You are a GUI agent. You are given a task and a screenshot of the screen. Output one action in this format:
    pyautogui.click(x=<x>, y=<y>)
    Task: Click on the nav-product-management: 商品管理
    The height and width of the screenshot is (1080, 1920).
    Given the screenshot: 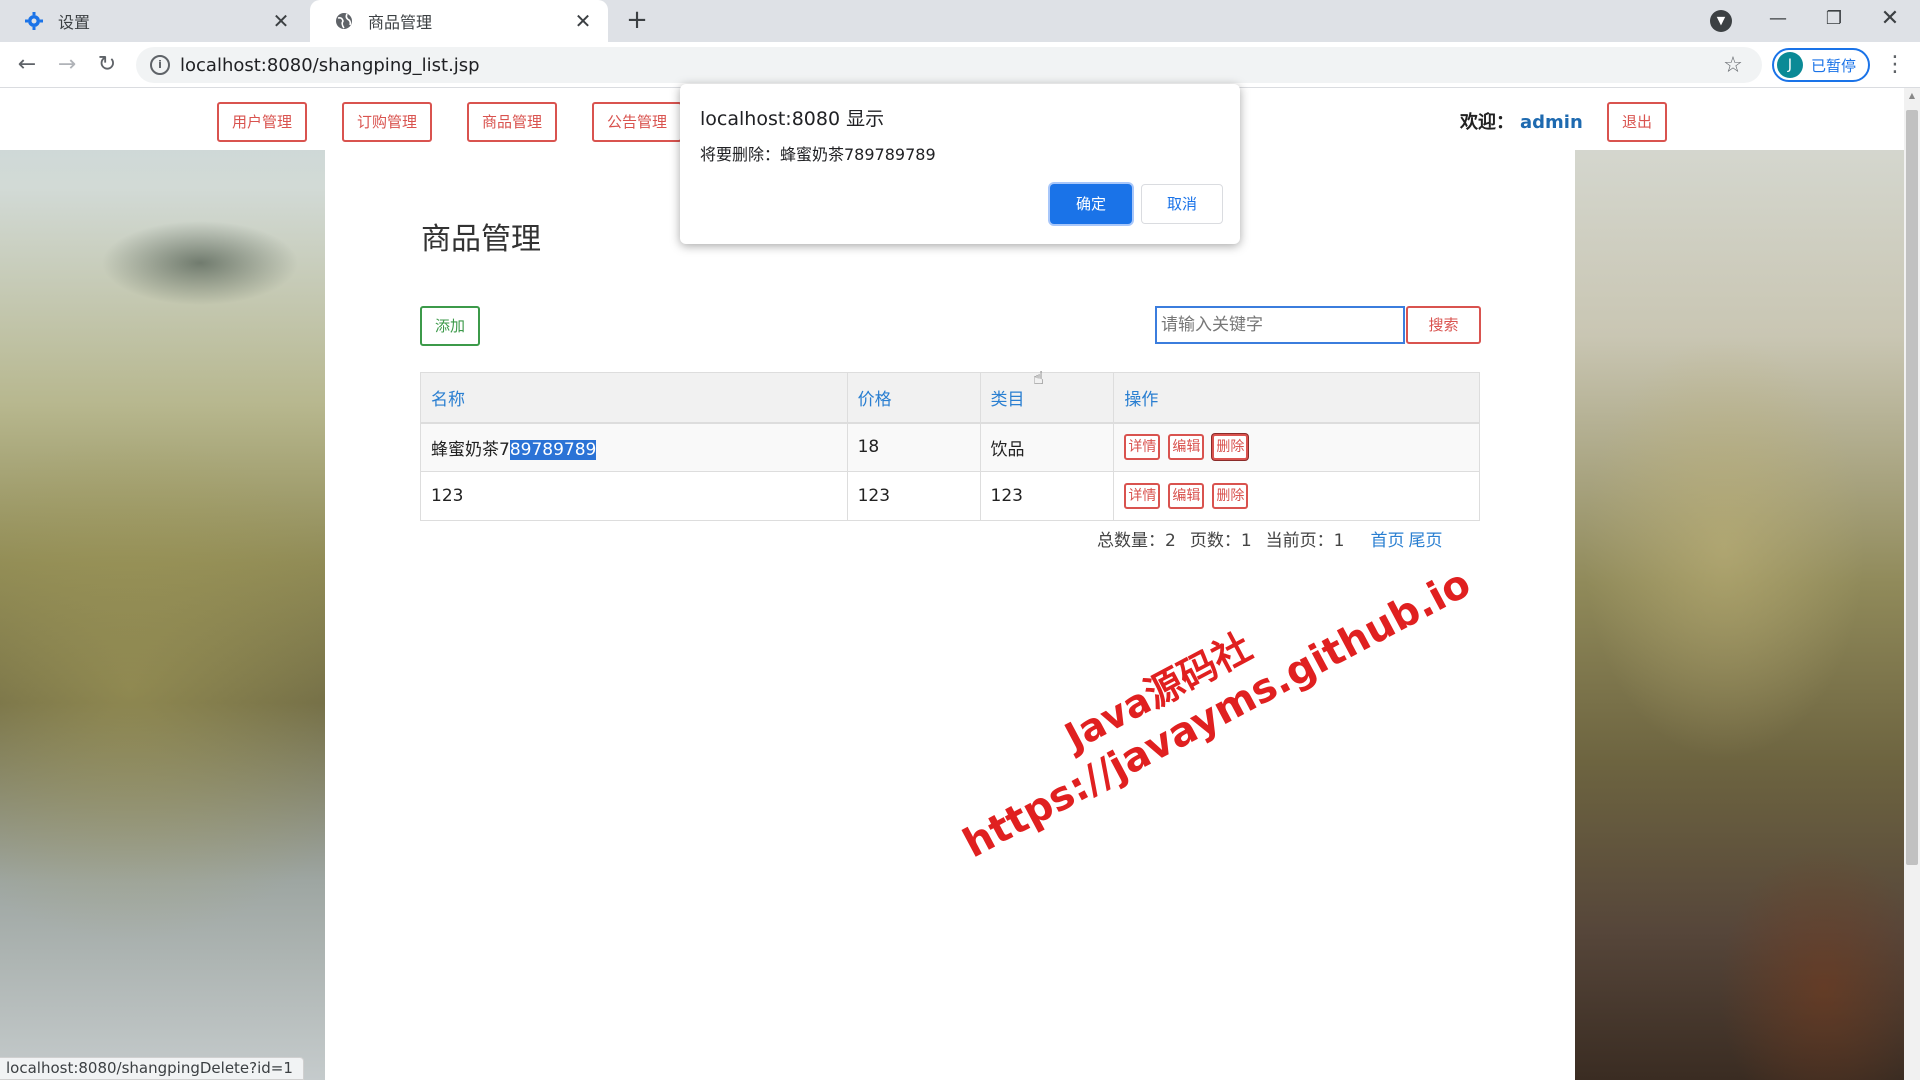 What is the action you would take?
    pyautogui.click(x=512, y=122)
    